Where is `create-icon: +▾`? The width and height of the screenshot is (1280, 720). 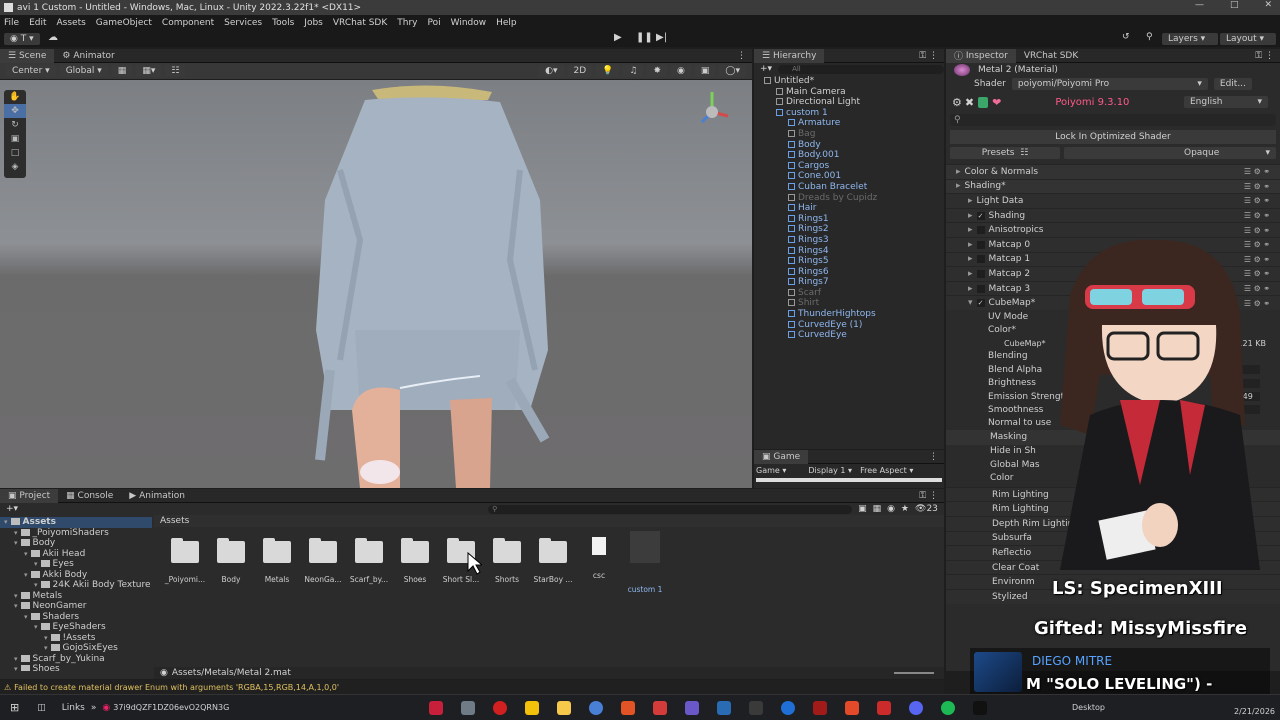
create-icon: +▾ is located at coordinates (12, 509).